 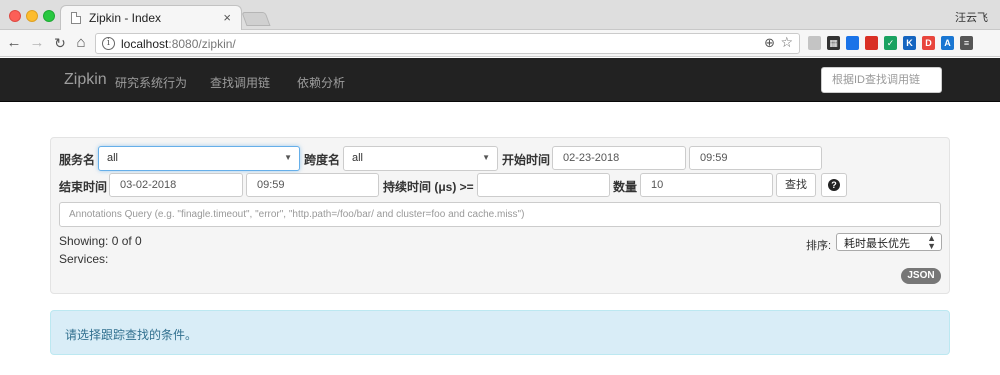 What do you see at coordinates (796, 185) in the screenshot?
I see `find-traces-button: 查找` at bounding box center [796, 185].